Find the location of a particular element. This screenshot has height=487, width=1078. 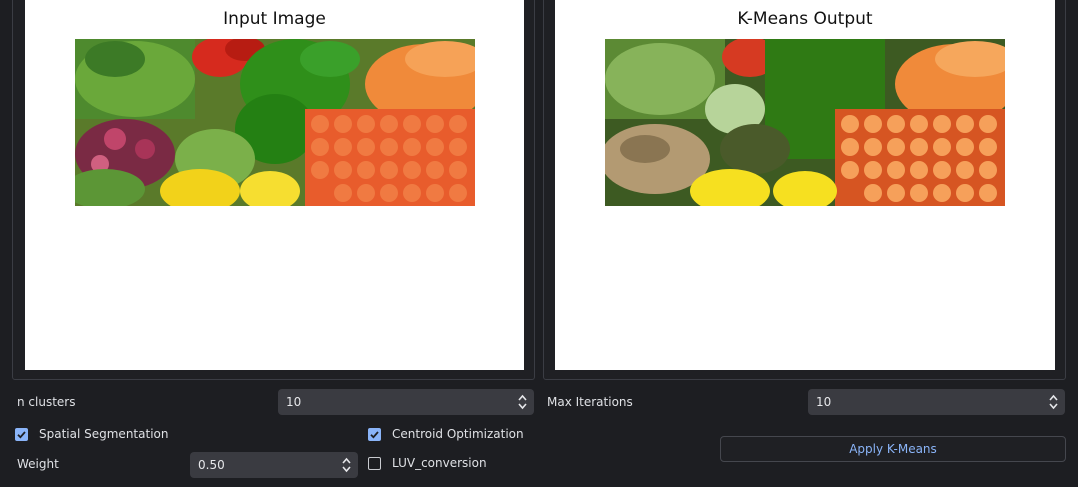

apply-kmeans-button: Apply K-Means is located at coordinates (893, 449).